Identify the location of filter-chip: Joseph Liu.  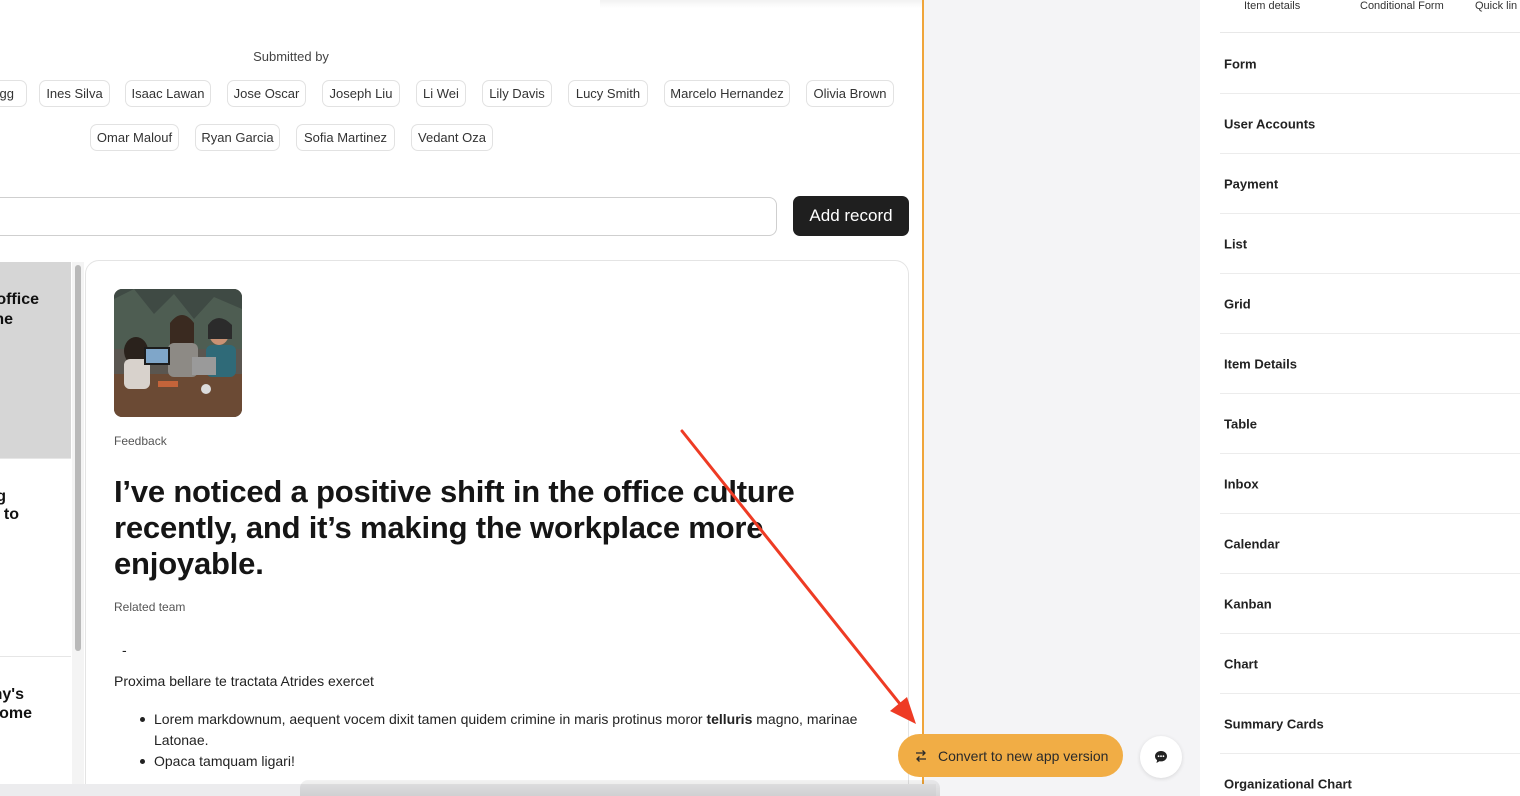
(361, 93).